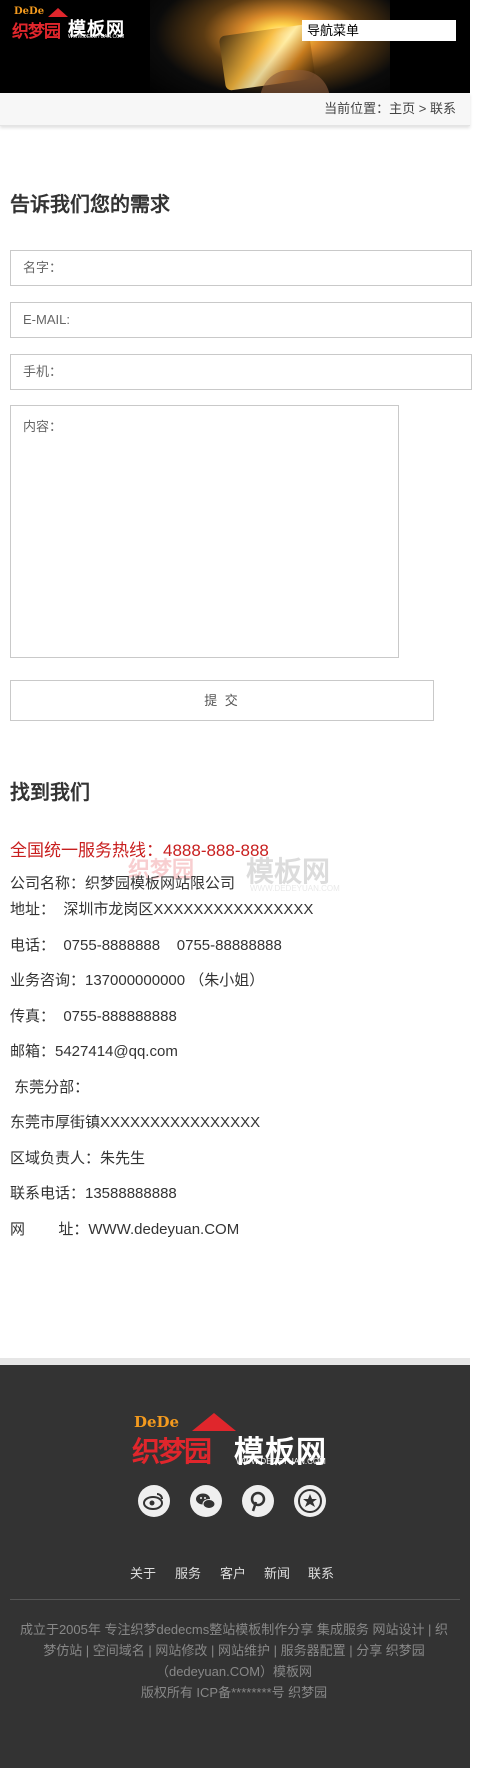 This screenshot has height=1768, width=480. Describe the element at coordinates (206, 1501) in the screenshot. I see `wechat-icon` at that location.